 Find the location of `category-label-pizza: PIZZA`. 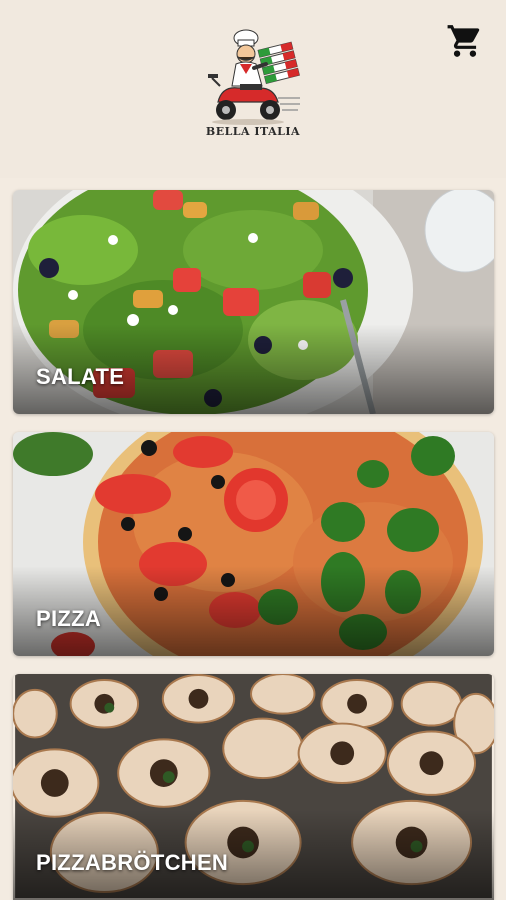

category-label-pizza: PIZZA is located at coordinates (69, 618).